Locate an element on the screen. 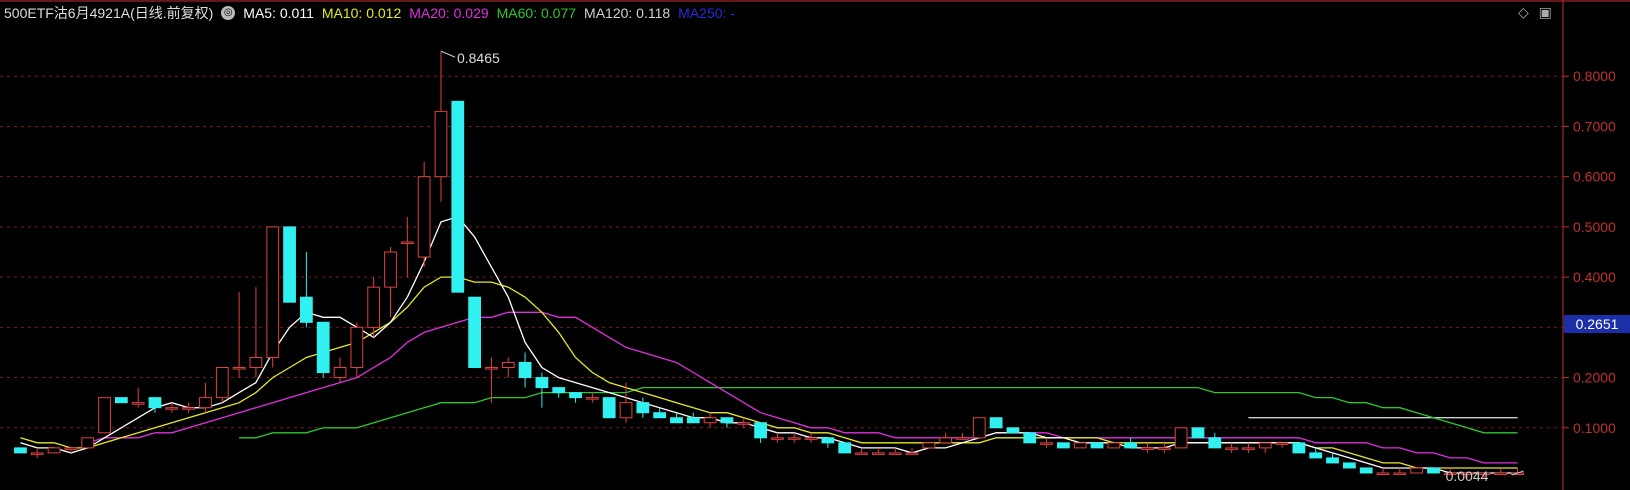  ma60-line is located at coordinates (878, 412).